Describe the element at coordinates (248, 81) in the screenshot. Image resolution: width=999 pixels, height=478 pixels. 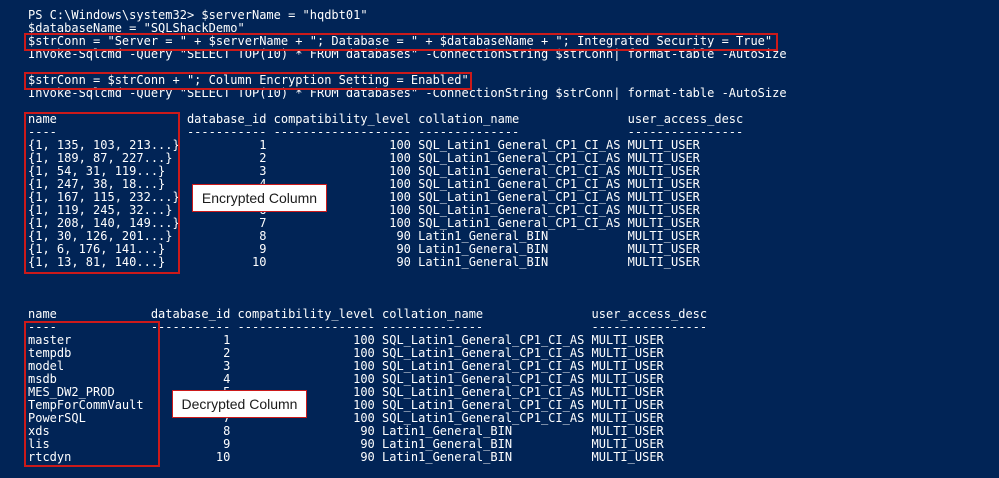
I see `highlight-encryption-setting` at that location.